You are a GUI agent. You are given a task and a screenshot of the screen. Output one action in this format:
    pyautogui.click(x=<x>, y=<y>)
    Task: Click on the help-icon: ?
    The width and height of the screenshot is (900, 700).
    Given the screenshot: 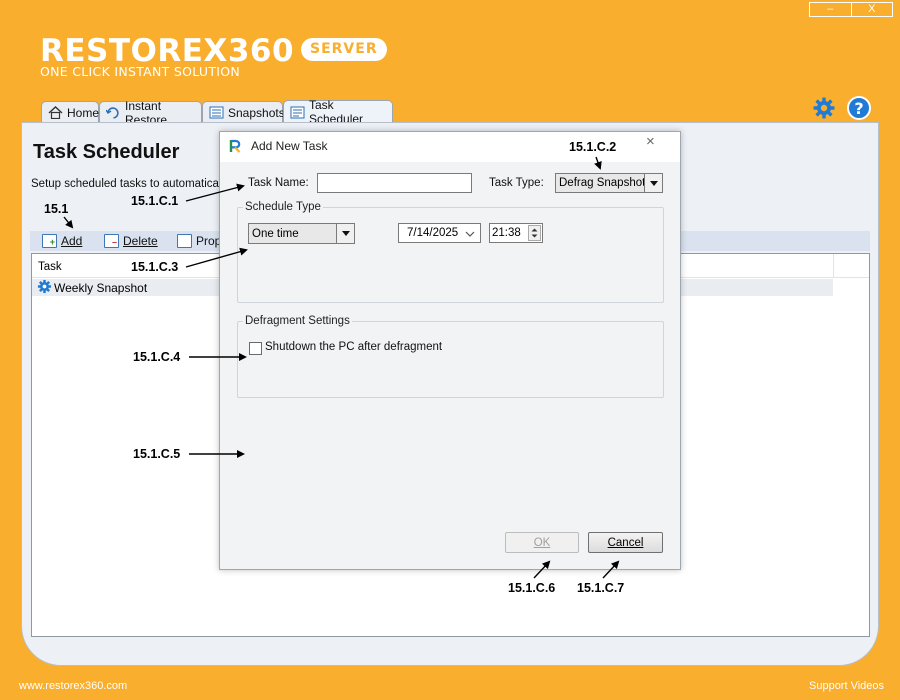 What is the action you would take?
    pyautogui.click(x=859, y=108)
    